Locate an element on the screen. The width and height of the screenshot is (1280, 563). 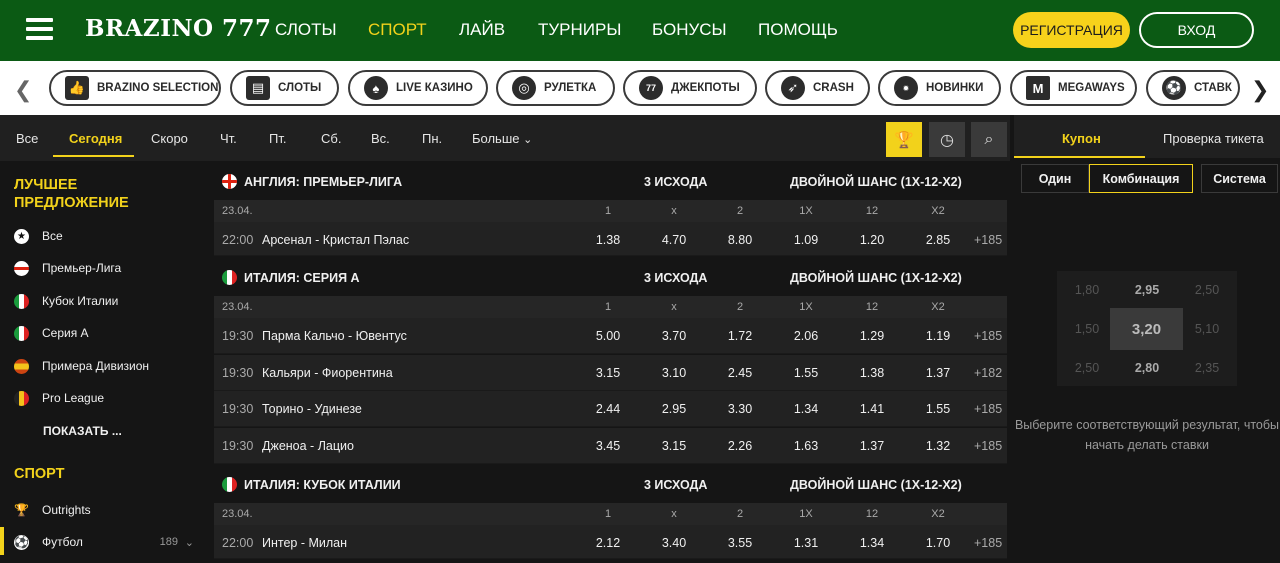
login-button: ВХОД is located at coordinates (1196, 30).